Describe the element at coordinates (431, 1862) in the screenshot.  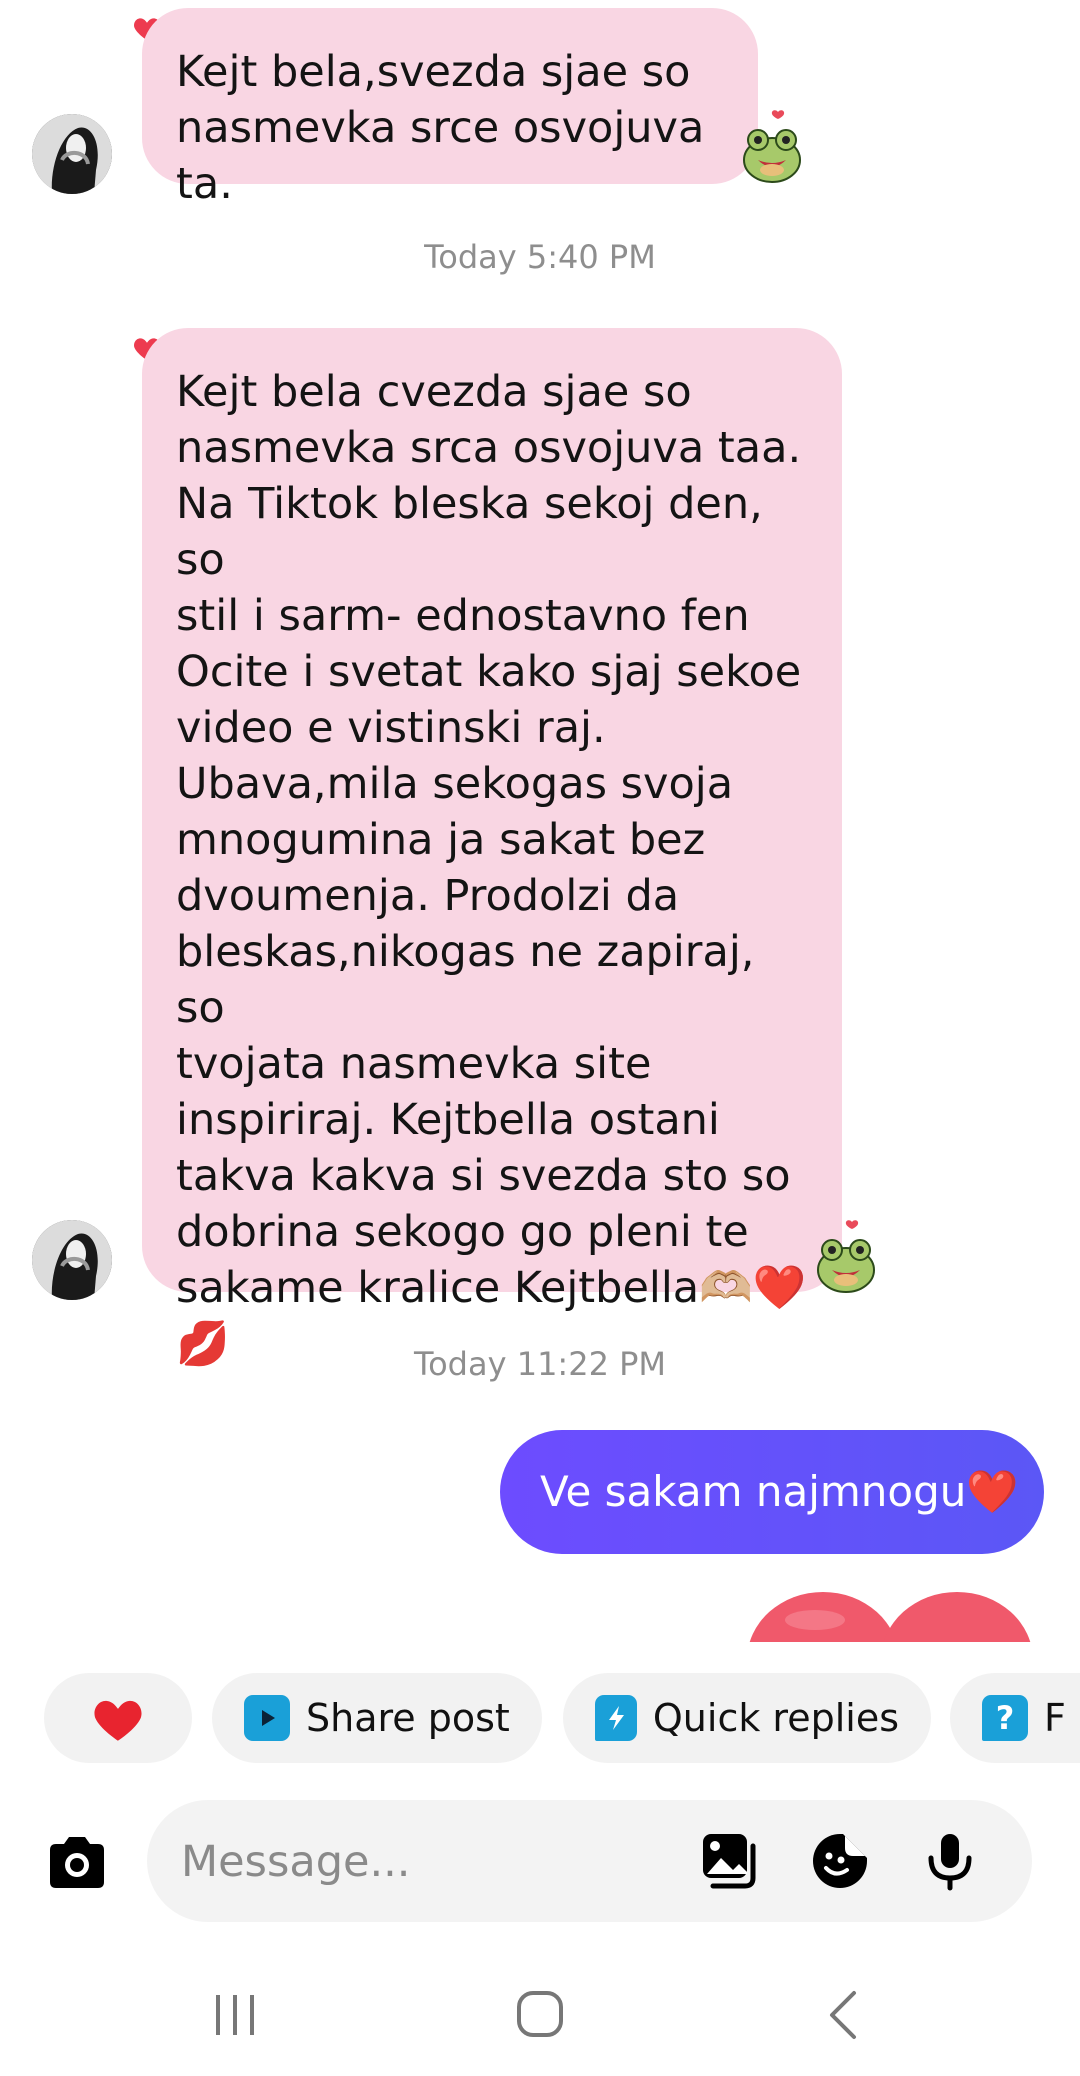
I see `message-input` at that location.